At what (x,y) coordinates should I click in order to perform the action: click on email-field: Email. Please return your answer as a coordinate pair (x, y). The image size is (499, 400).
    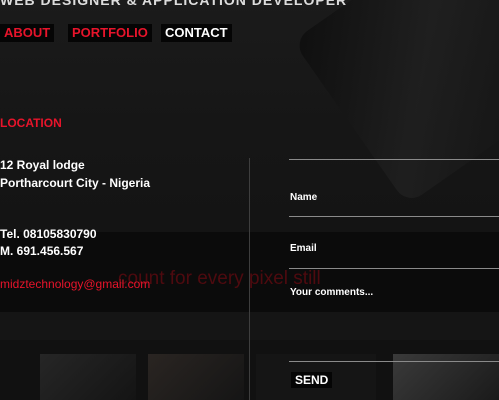
    Looking at the image, I should click on (303, 248).